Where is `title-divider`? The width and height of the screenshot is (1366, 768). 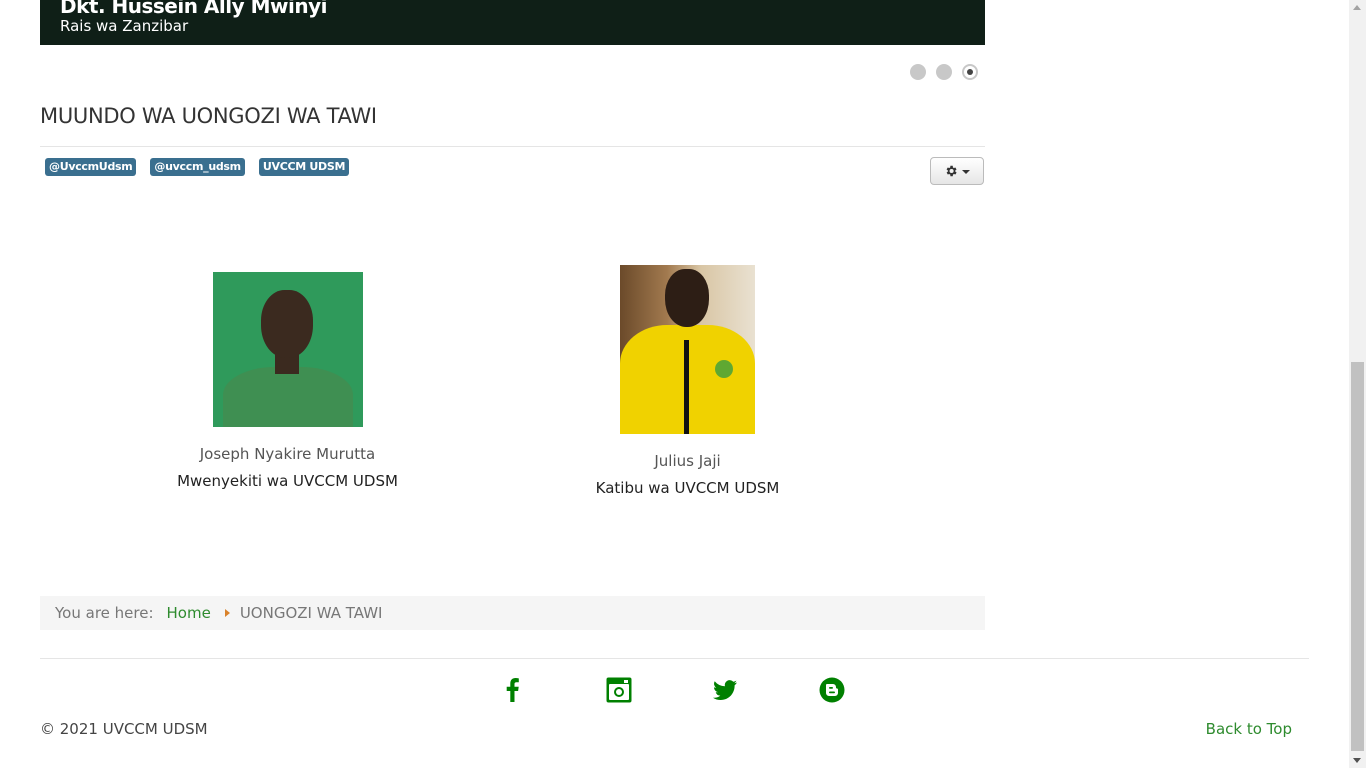 title-divider is located at coordinates (512, 146).